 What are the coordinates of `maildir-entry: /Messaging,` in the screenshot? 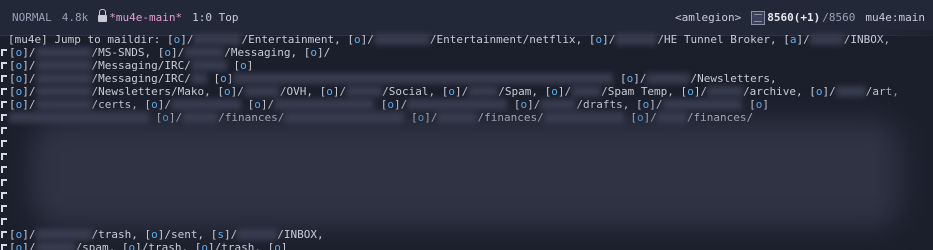 It's located at (260, 52).